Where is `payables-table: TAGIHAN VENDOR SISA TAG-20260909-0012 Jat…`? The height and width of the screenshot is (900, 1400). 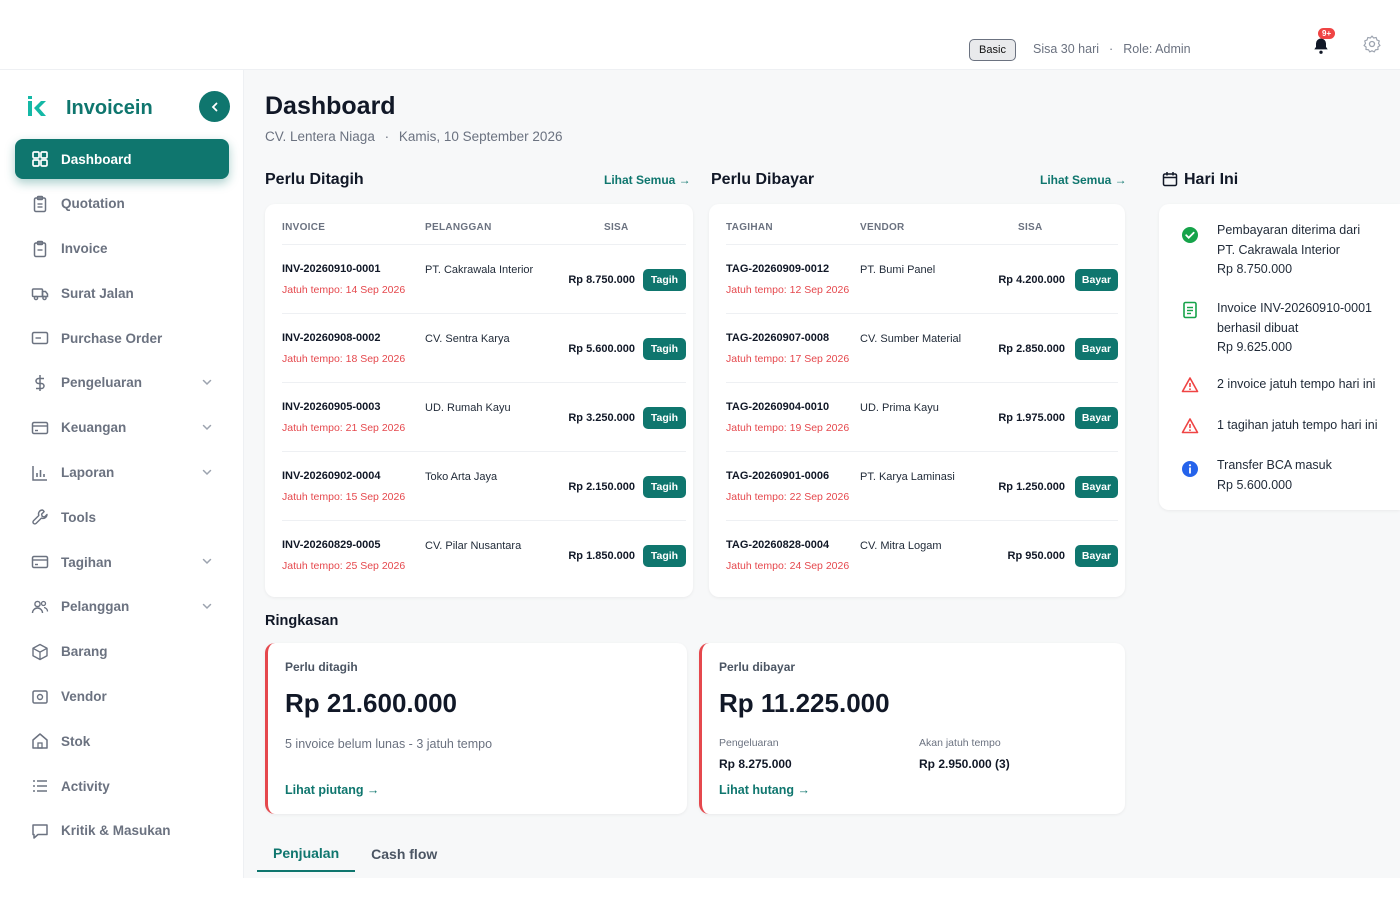
payables-table: TAGIHAN VENDOR SISA TAG-20260909-0012 Jat… is located at coordinates (917, 400).